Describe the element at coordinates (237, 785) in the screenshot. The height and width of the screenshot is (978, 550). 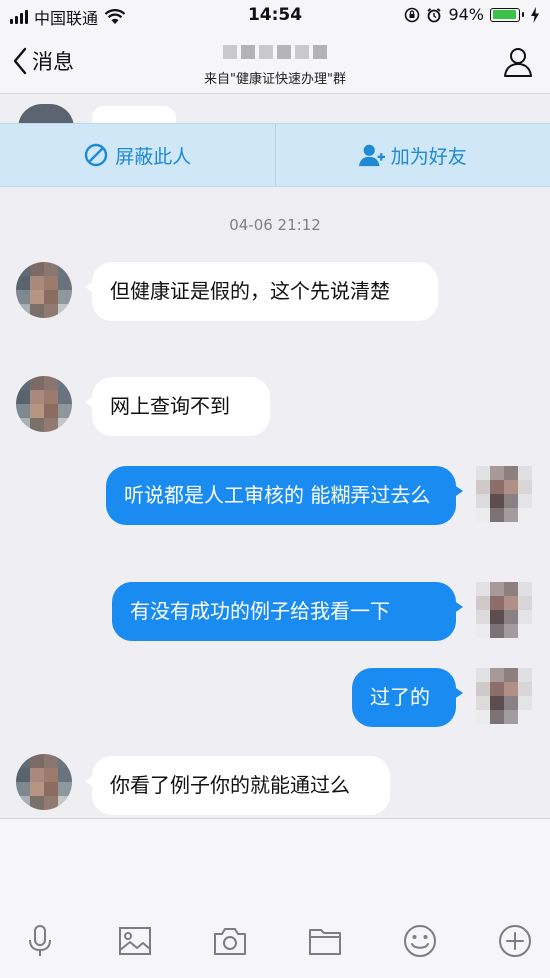
I see `message-bubble-incoming: 你看了例子你的就能通过么` at that location.